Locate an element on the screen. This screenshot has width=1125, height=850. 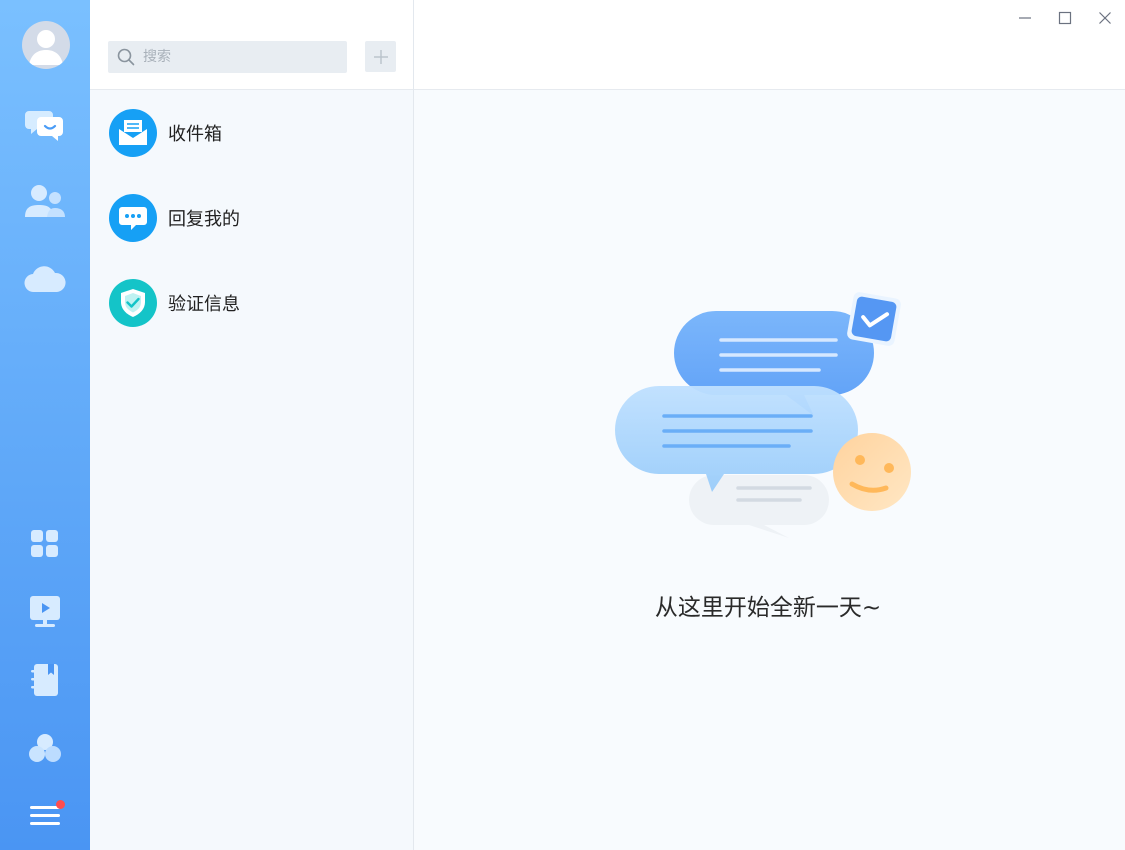
search-input is located at coordinates (238, 57).